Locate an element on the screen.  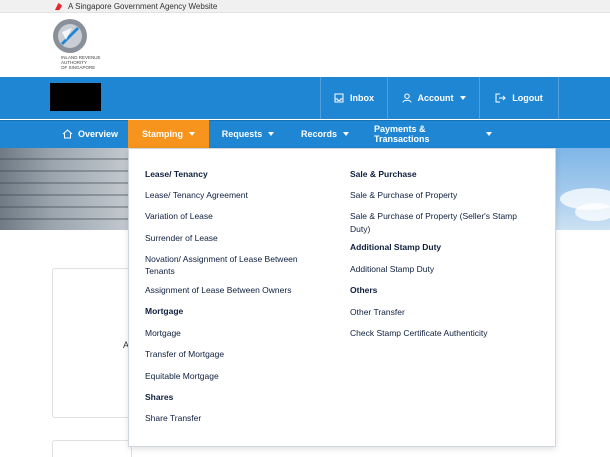
nav-payments-label: Payments & Transactions is located at coordinates (402, 134).